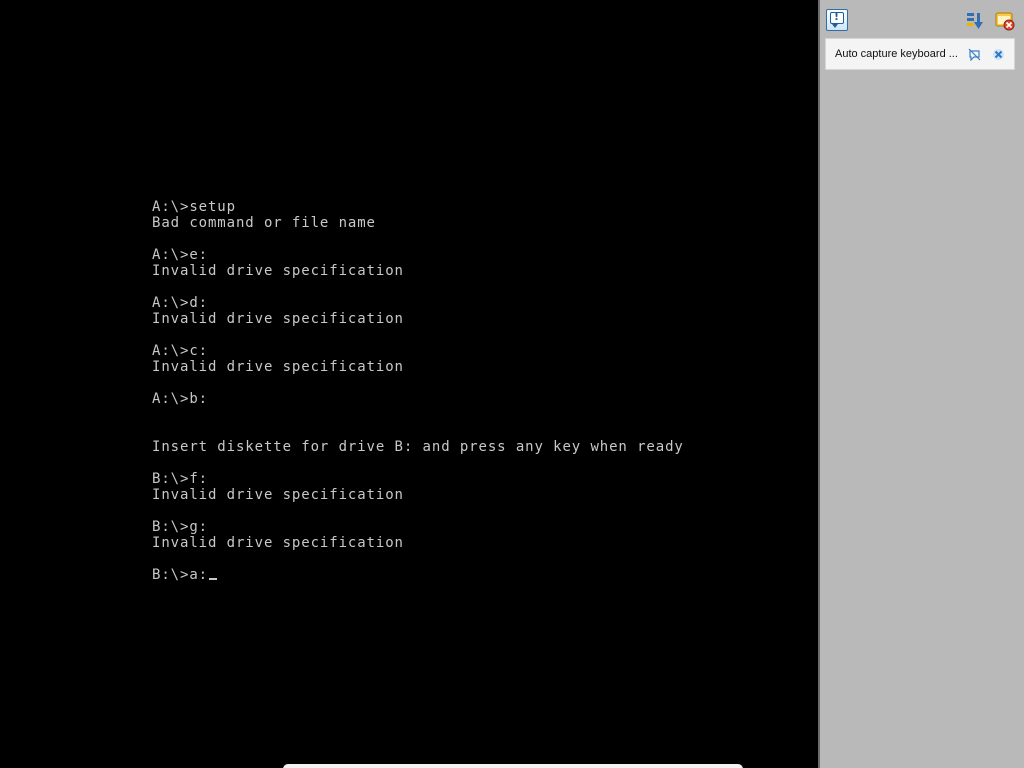 This screenshot has width=1024, height=768. What do you see at coordinates (212, 579) in the screenshot?
I see `text-cursor` at bounding box center [212, 579].